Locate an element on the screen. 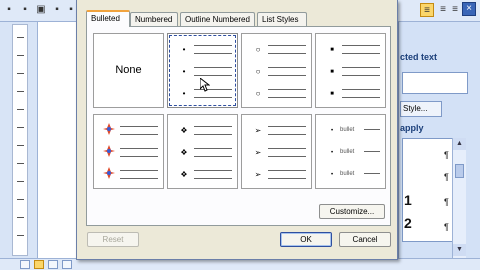  number-1: 1 is located at coordinates (408, 200).